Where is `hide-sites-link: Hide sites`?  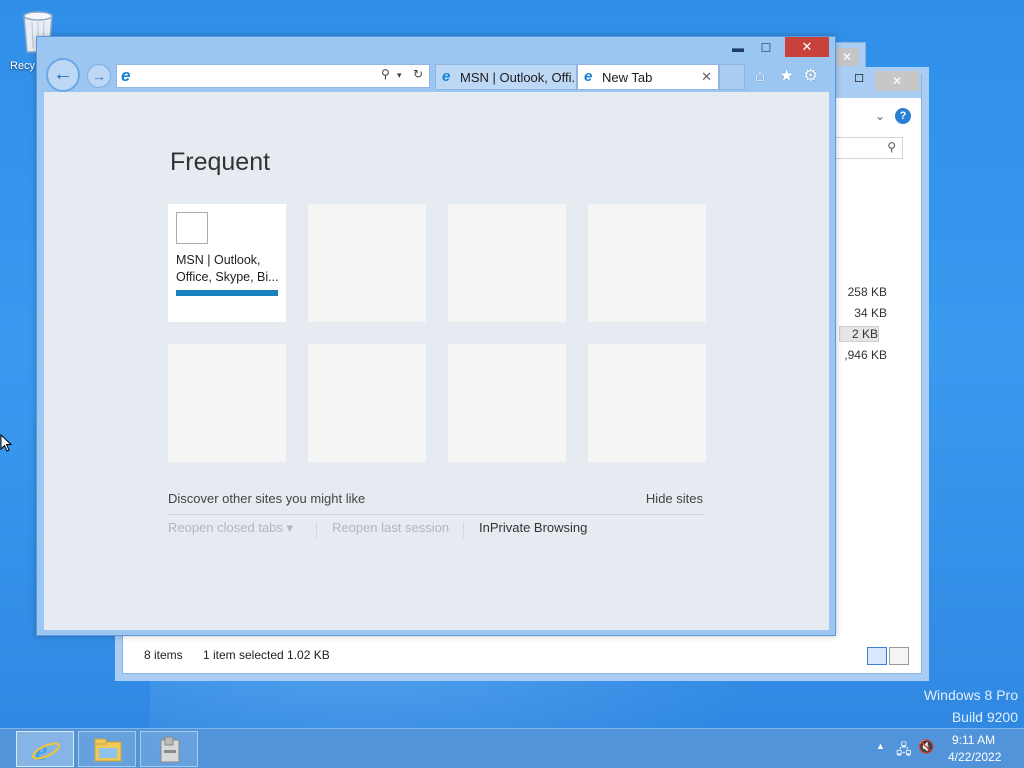
hide-sites-link: Hide sites is located at coordinates (674, 498).